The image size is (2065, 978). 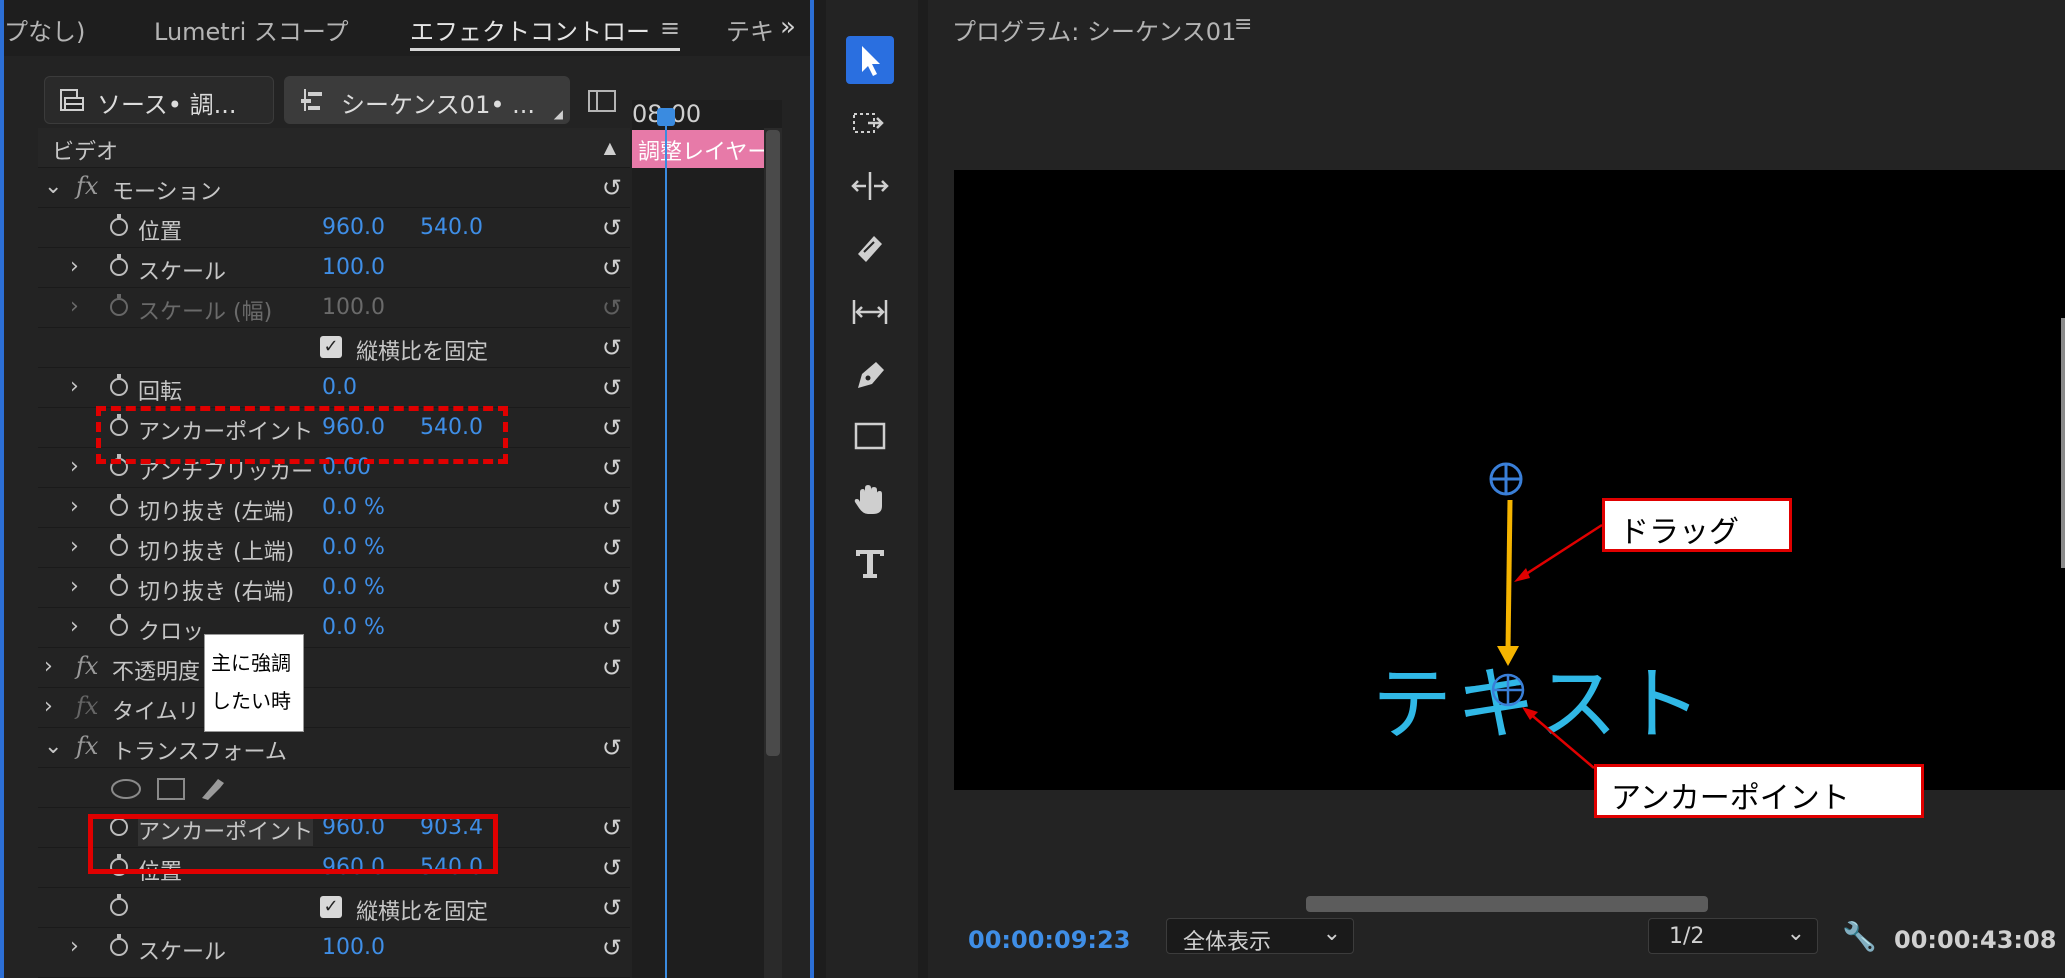 What do you see at coordinates (870, 562) in the screenshot?
I see `type-tool` at bounding box center [870, 562].